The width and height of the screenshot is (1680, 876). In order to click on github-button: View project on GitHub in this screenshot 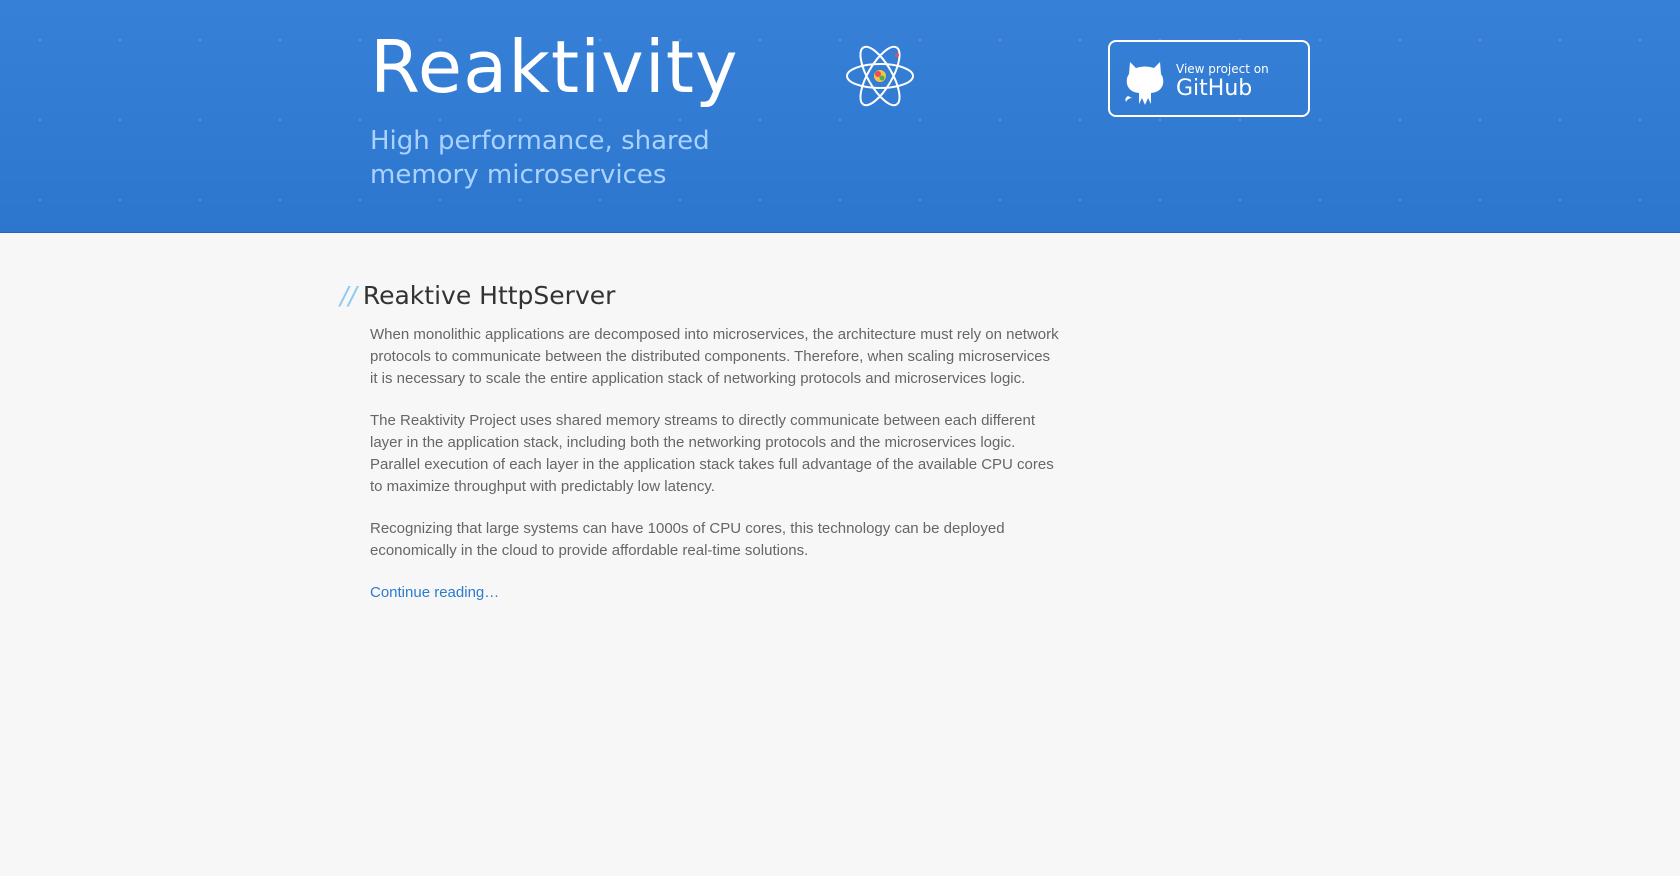, I will do `click(1209, 78)`.